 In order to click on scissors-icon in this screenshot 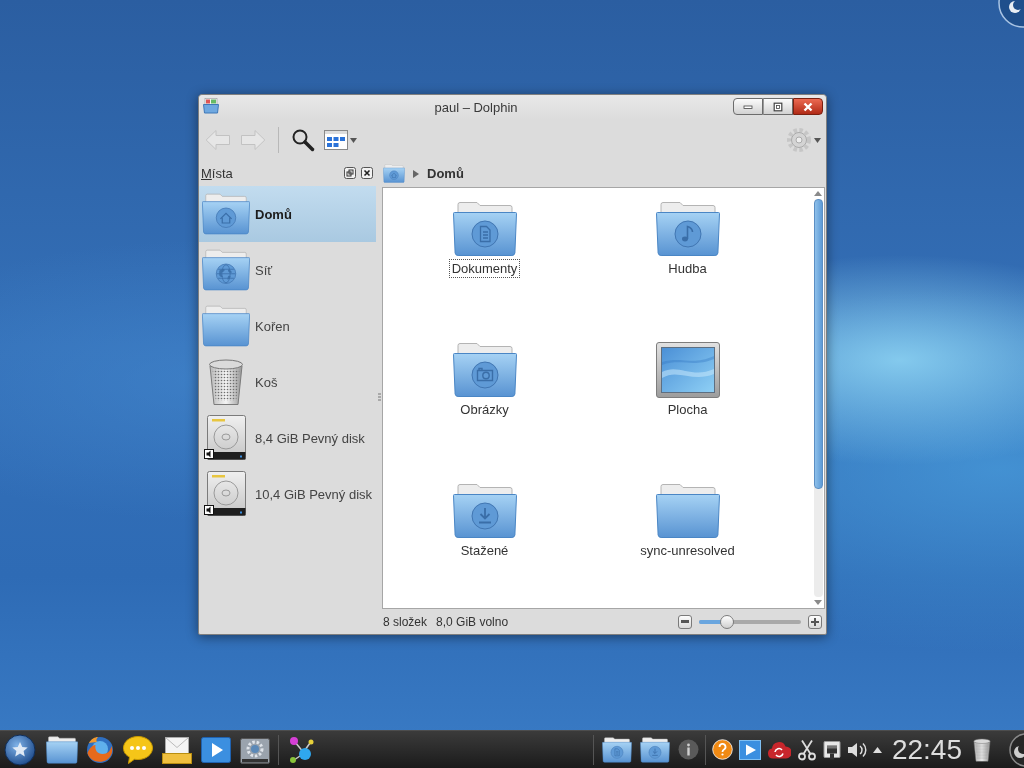, I will do `click(806, 749)`.